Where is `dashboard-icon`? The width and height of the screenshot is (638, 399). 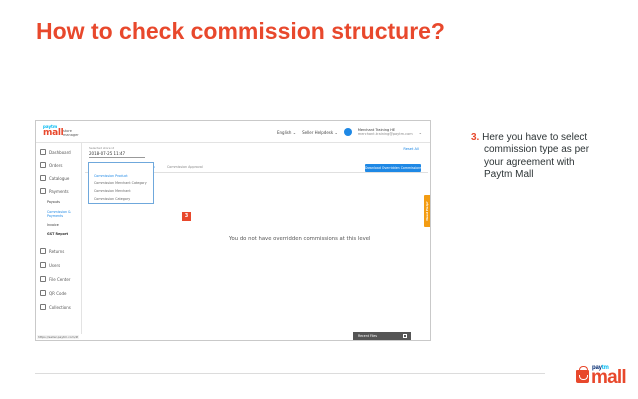 dashboard-icon is located at coordinates (43, 152).